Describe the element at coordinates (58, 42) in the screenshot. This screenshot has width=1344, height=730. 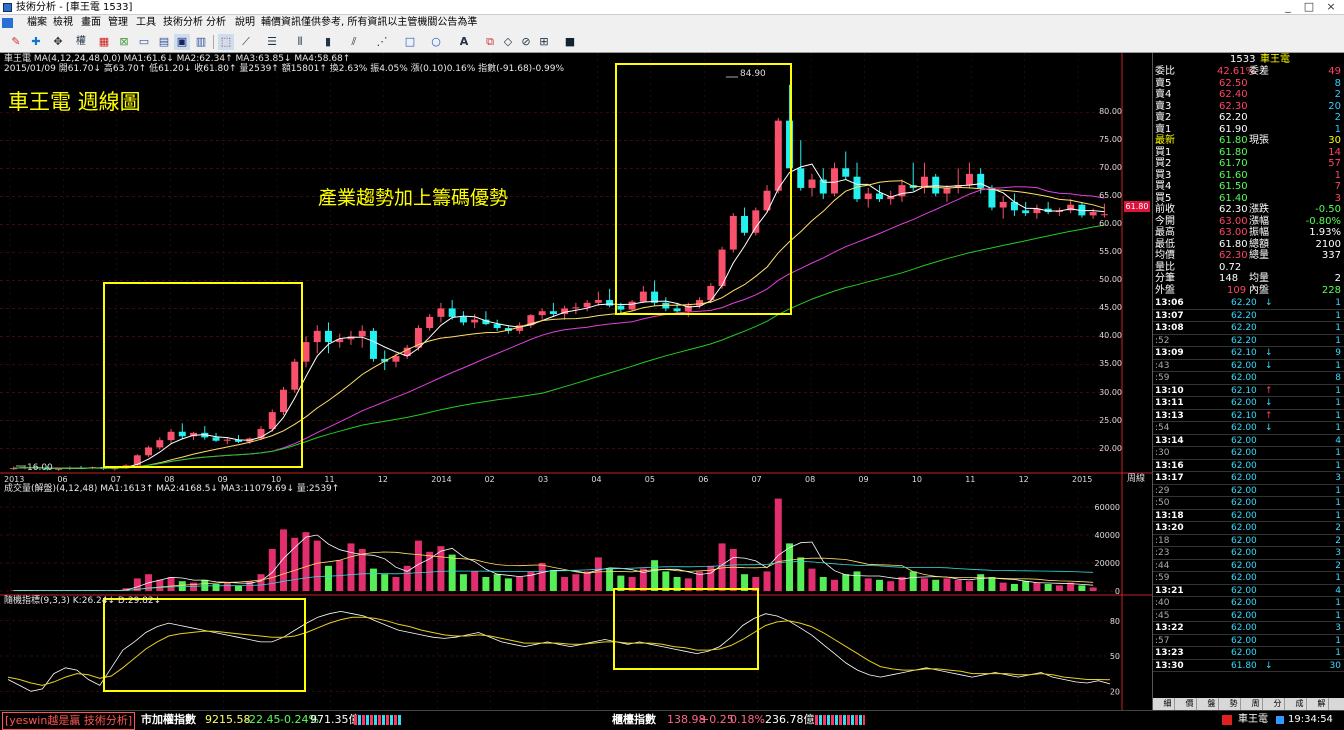
I see `move-icon: ✥` at that location.